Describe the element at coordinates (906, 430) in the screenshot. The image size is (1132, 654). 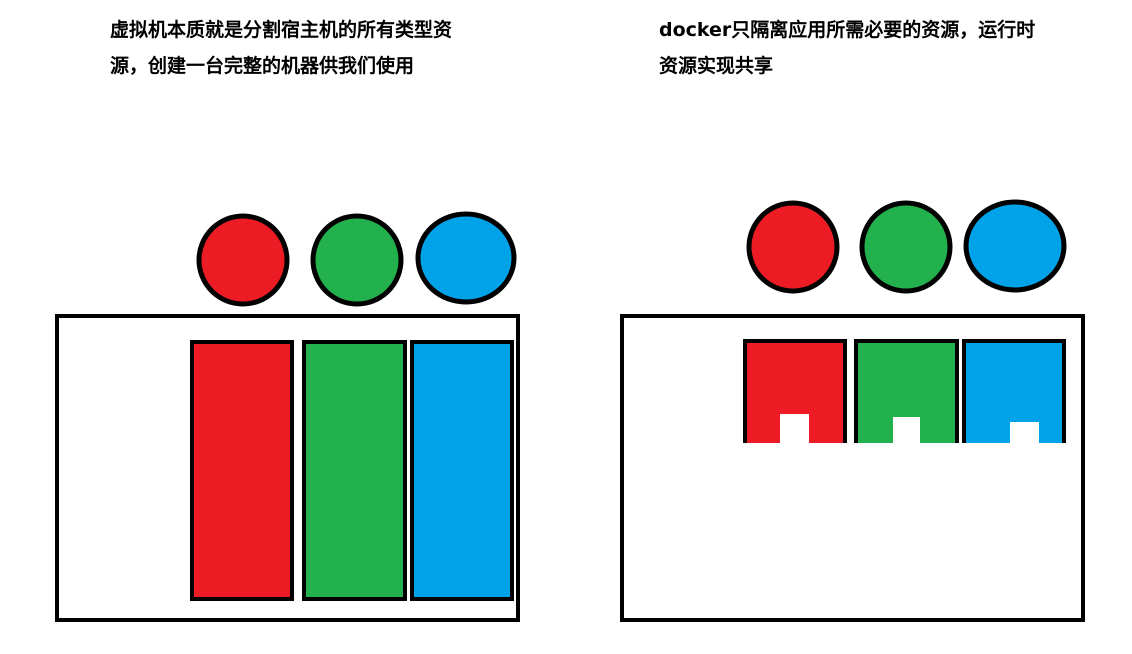
I see `docker-green-gap` at that location.